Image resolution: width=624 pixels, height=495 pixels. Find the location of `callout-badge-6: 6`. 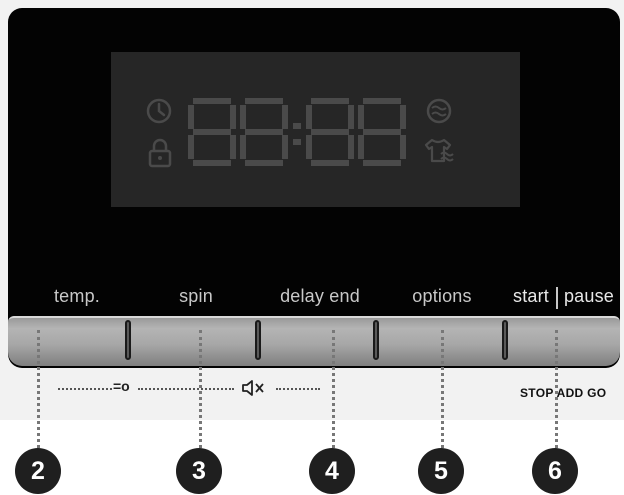

callout-badge-6: 6 is located at coordinates (555, 471).